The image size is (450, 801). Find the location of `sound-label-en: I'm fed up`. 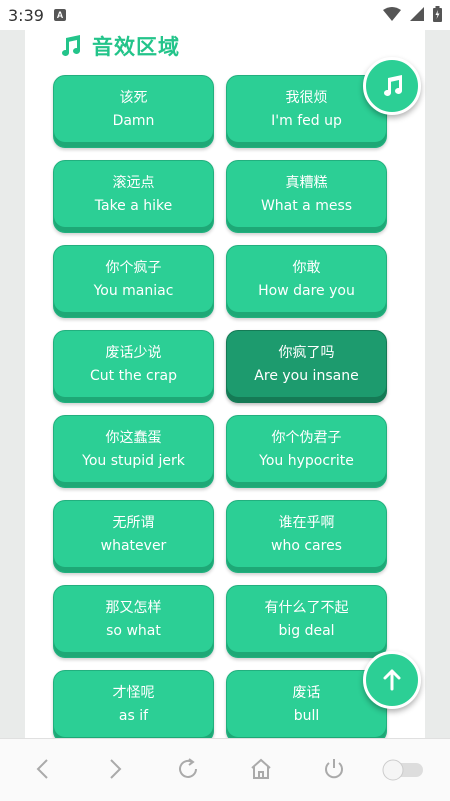

sound-label-en: I'm fed up is located at coordinates (306, 121).